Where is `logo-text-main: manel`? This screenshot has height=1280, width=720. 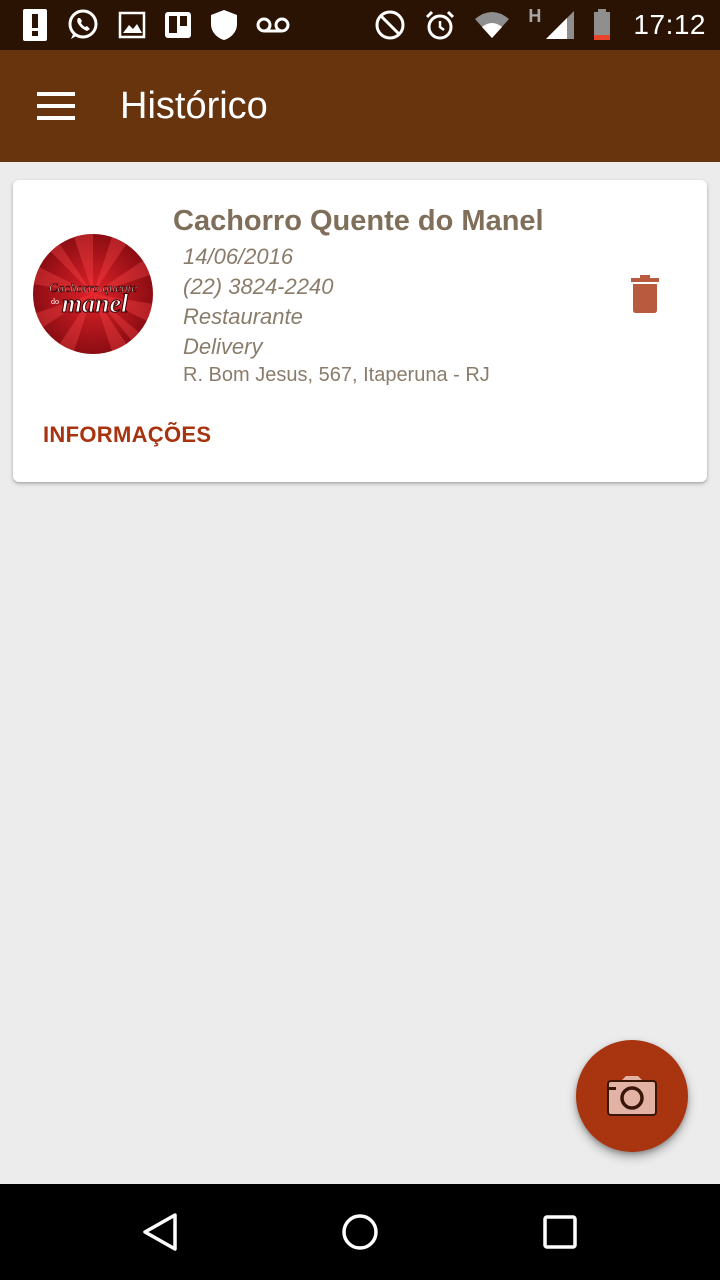
logo-text-main: manel is located at coordinates (95, 303).